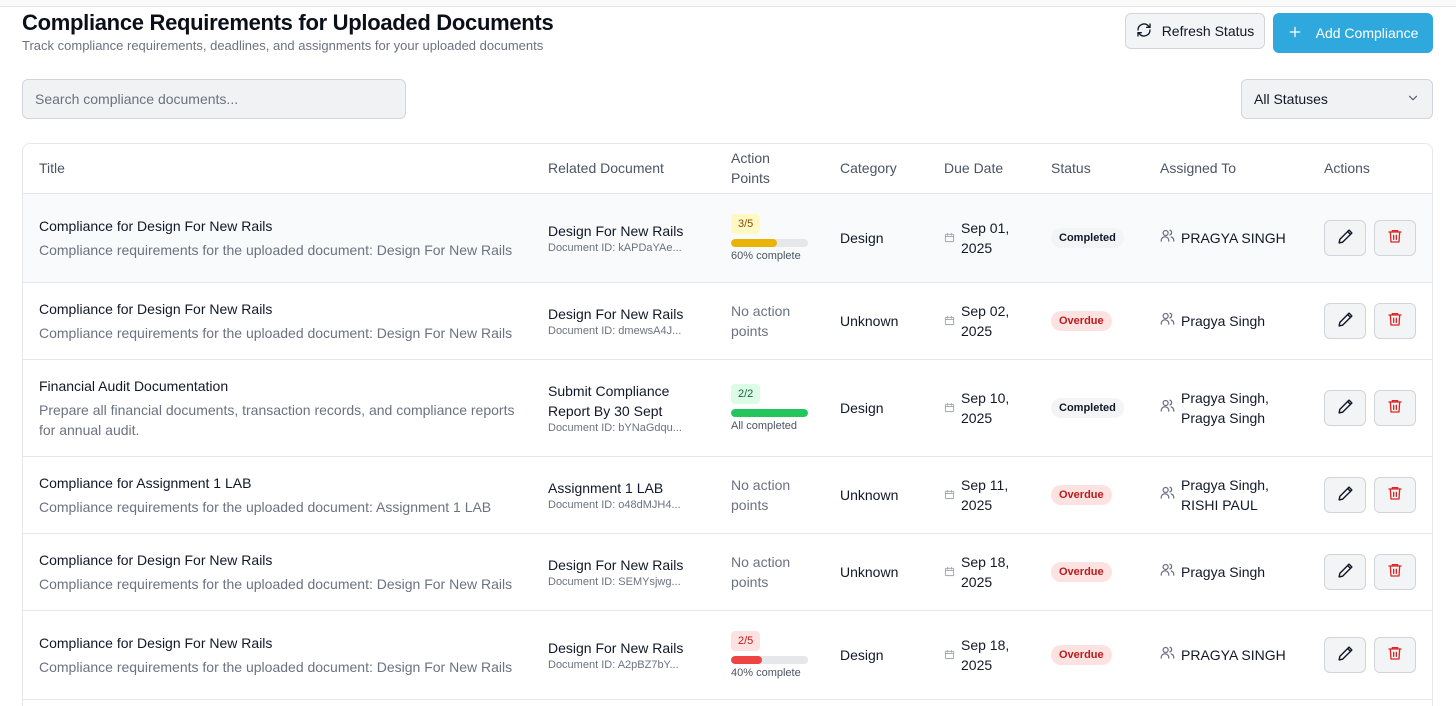 Image resolution: width=1456 pixels, height=706 pixels. I want to click on assigned-to: Pragya Singh, RISHI PAUL, so click(1226, 495).